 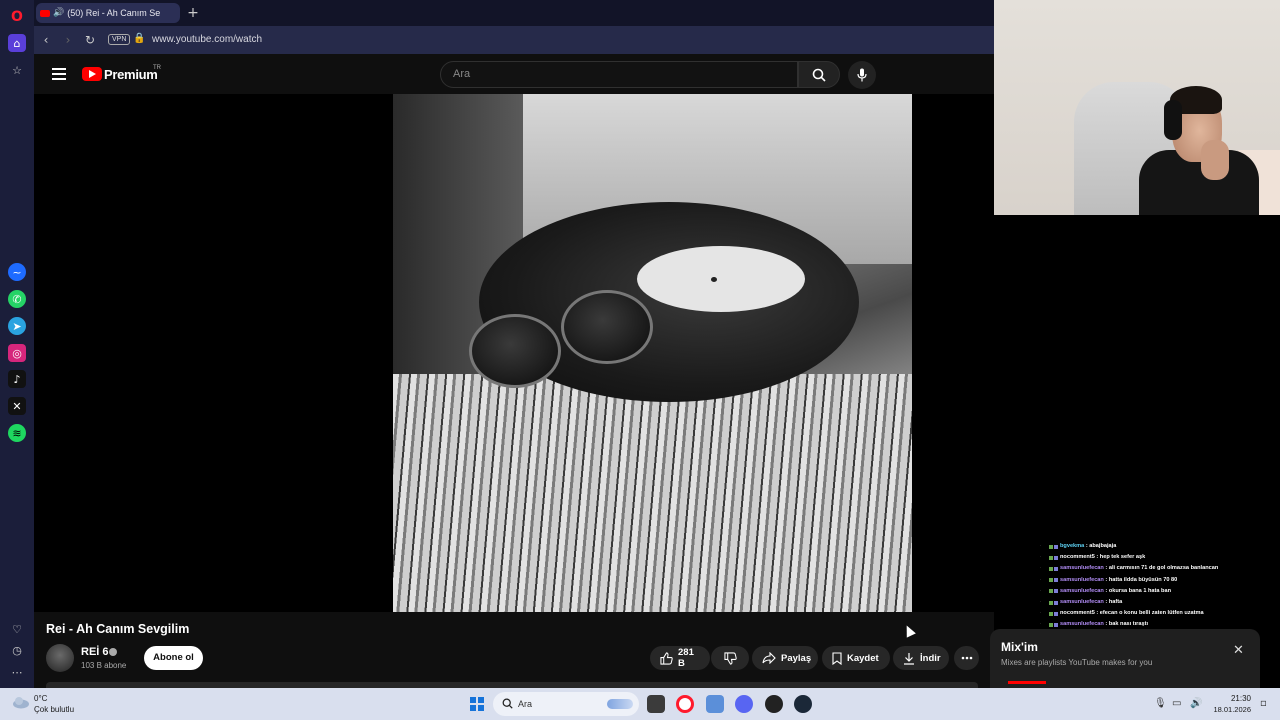 I want to click on app-icon, so click(x=715, y=704).